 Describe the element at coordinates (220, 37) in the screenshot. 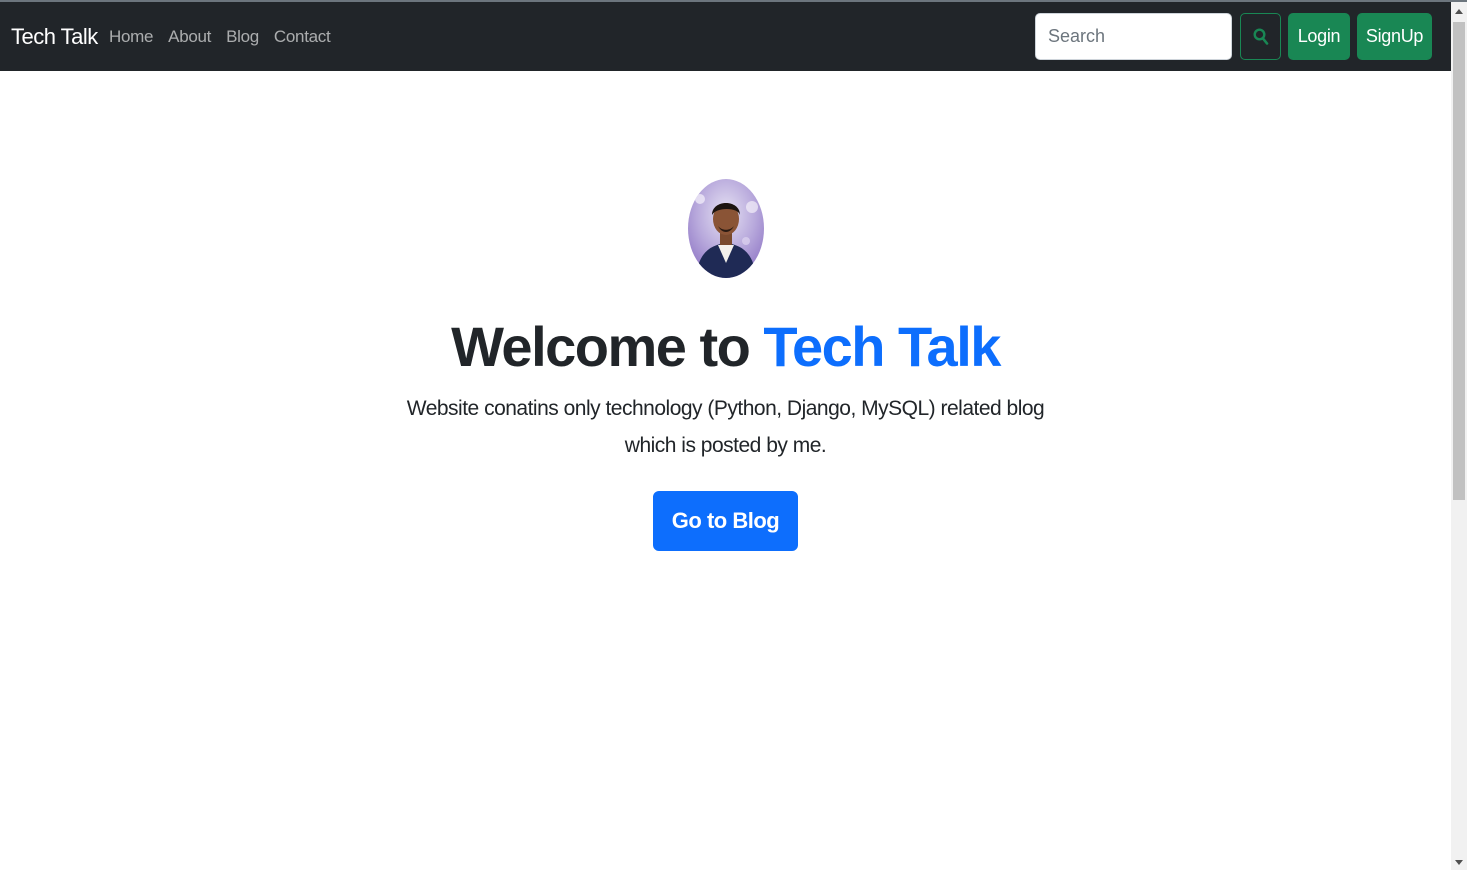

I see `nav-links: Home About Blog Contact` at that location.